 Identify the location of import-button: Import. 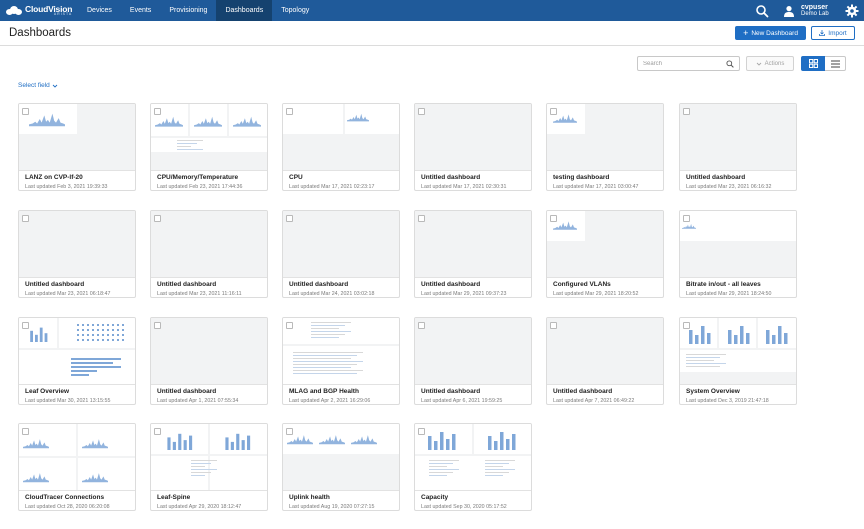
(833, 33).